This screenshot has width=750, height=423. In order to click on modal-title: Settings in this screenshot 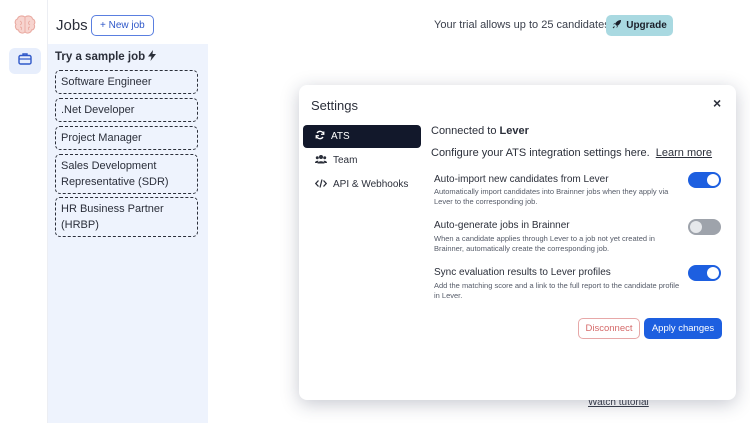, I will do `click(334, 105)`.